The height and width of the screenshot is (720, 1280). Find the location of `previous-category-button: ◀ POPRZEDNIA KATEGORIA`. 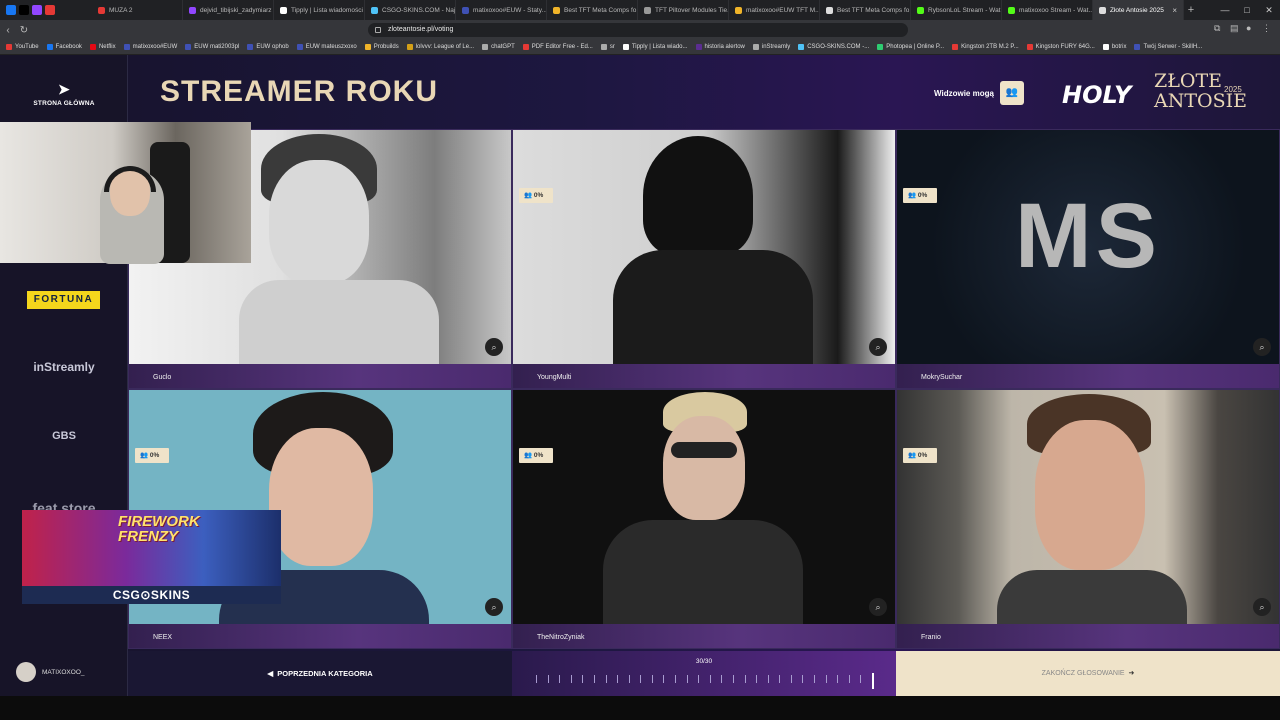

previous-category-button: ◀ POPRZEDNIA KATEGORIA is located at coordinates (320, 673).